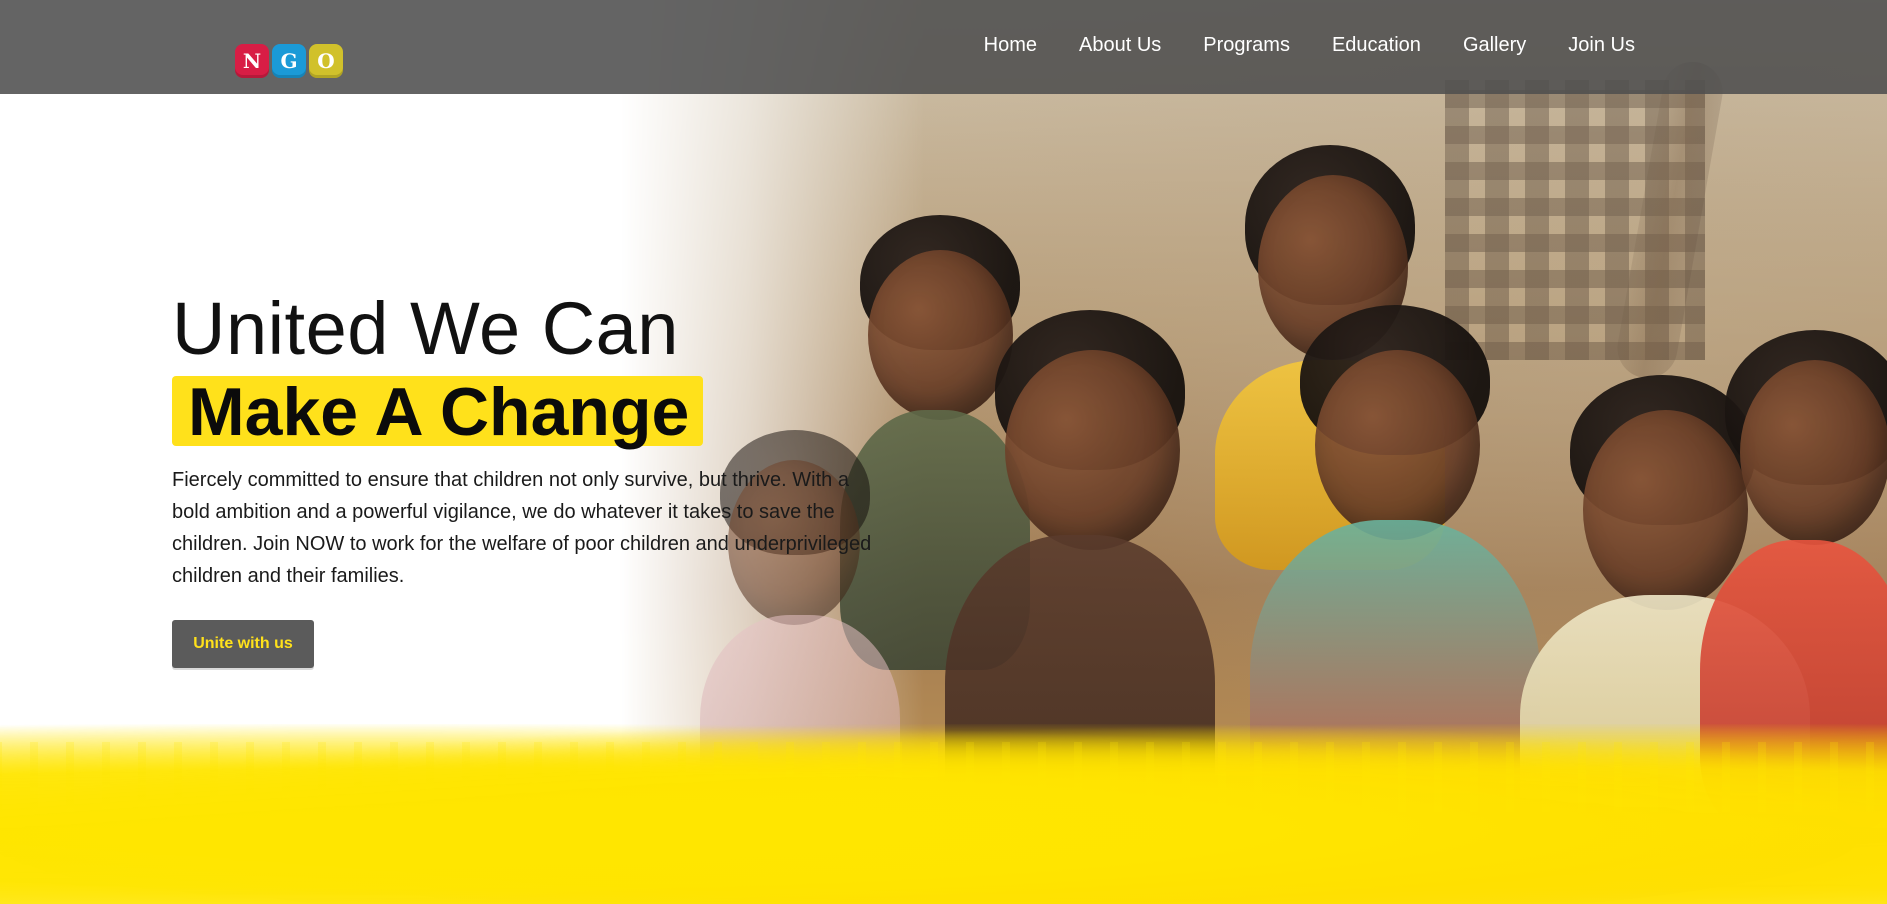  I want to click on logo-tile-n: N, so click(252, 61).